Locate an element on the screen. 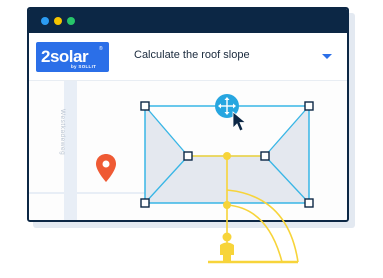  mouse-pointer-icon is located at coordinates (239, 121).